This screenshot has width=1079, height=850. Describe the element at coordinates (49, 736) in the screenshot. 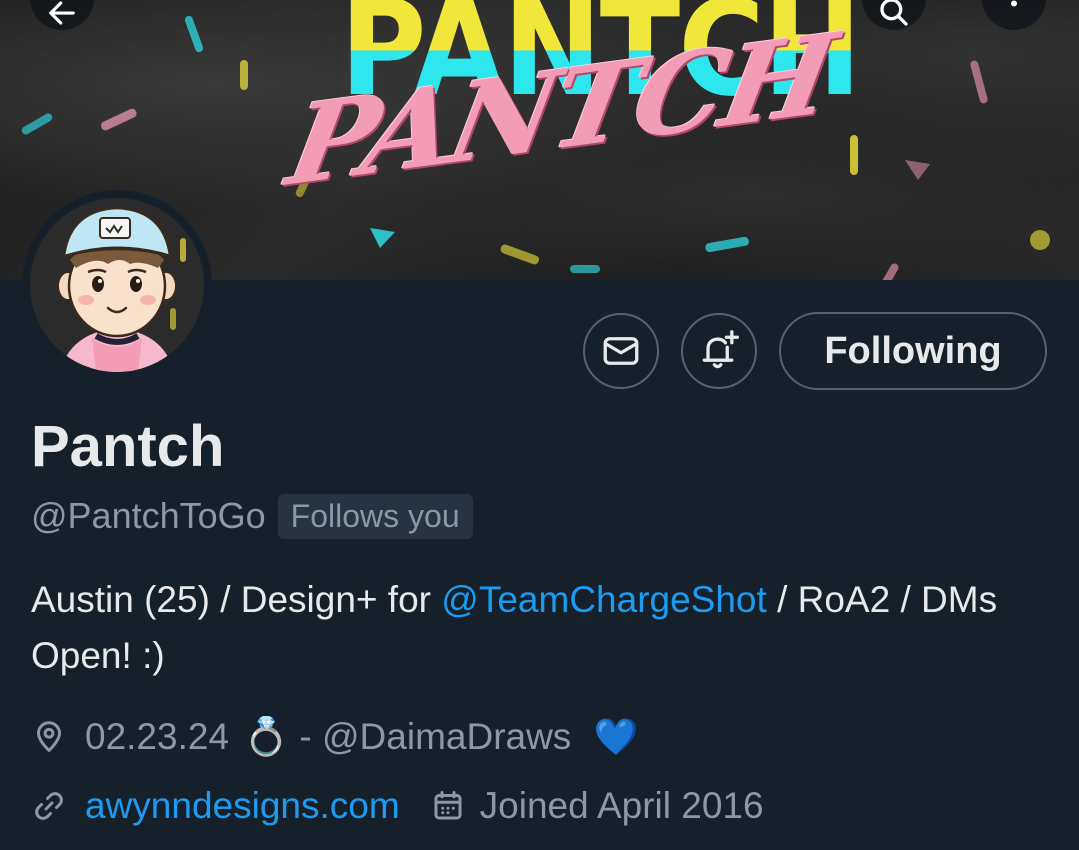

I see `location-pin-icon` at that location.